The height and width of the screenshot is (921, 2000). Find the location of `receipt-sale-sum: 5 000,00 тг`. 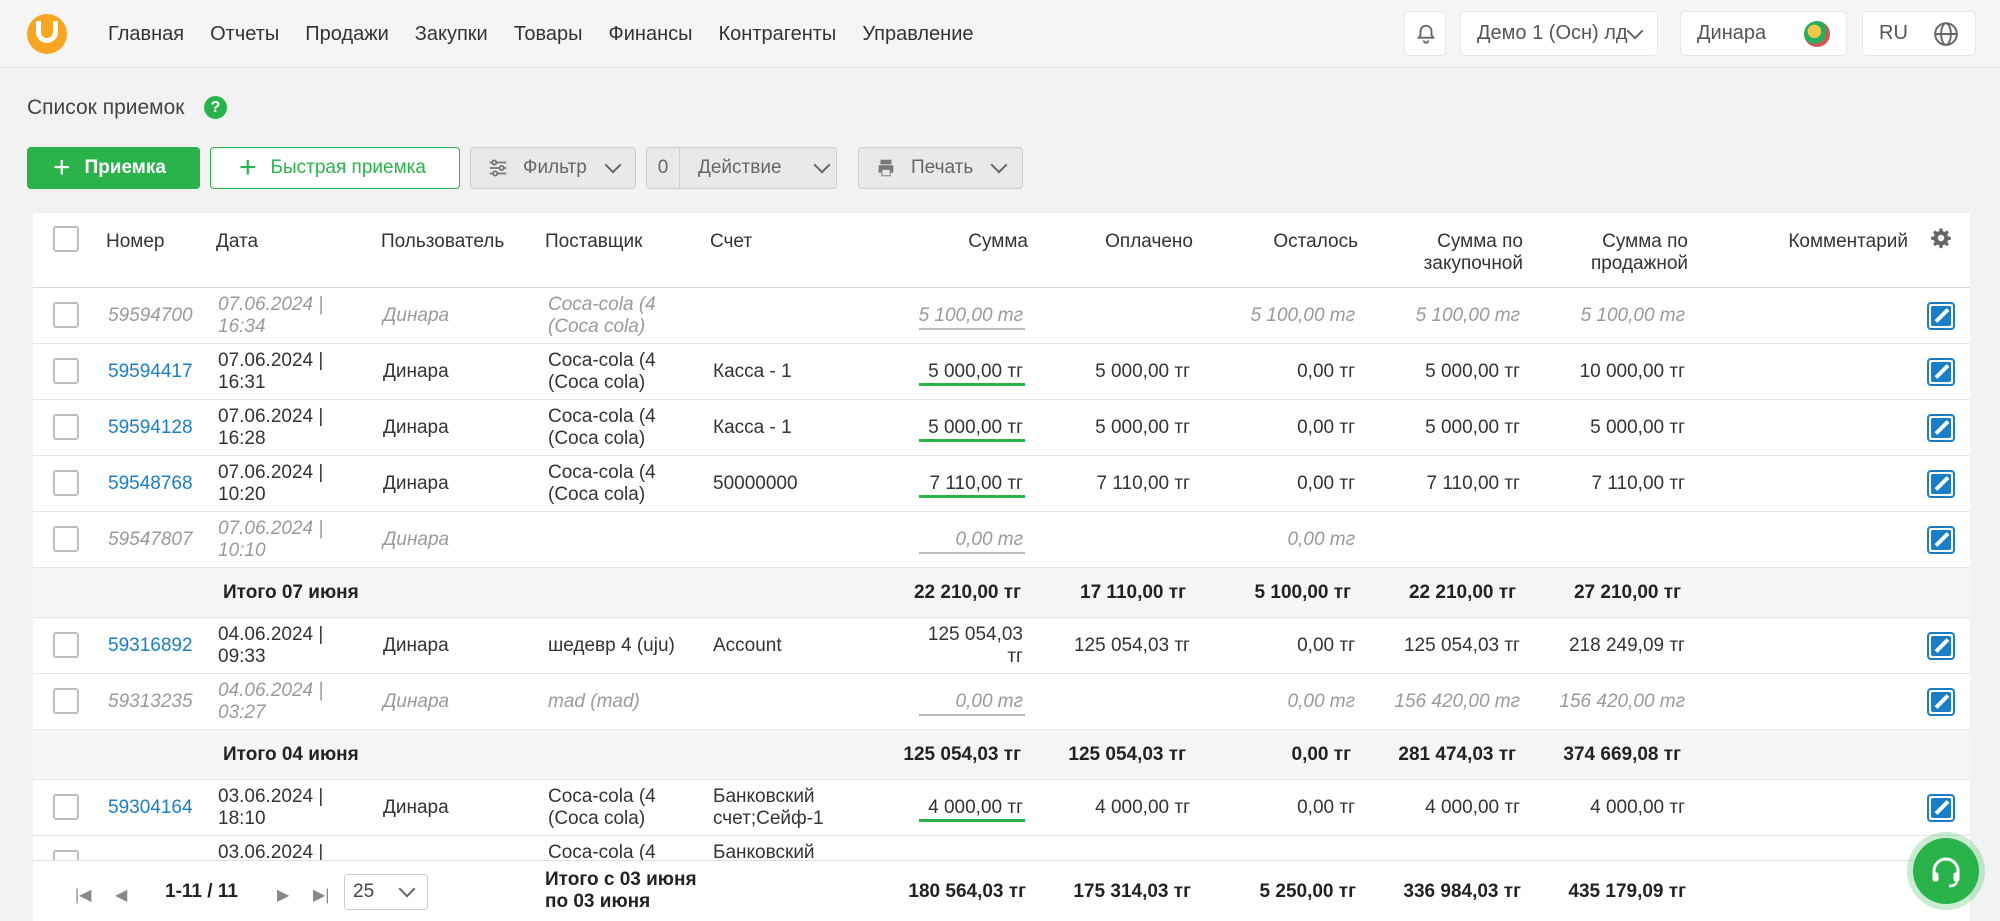

receipt-sale-sum: 5 000,00 тг is located at coordinates (1637, 427).